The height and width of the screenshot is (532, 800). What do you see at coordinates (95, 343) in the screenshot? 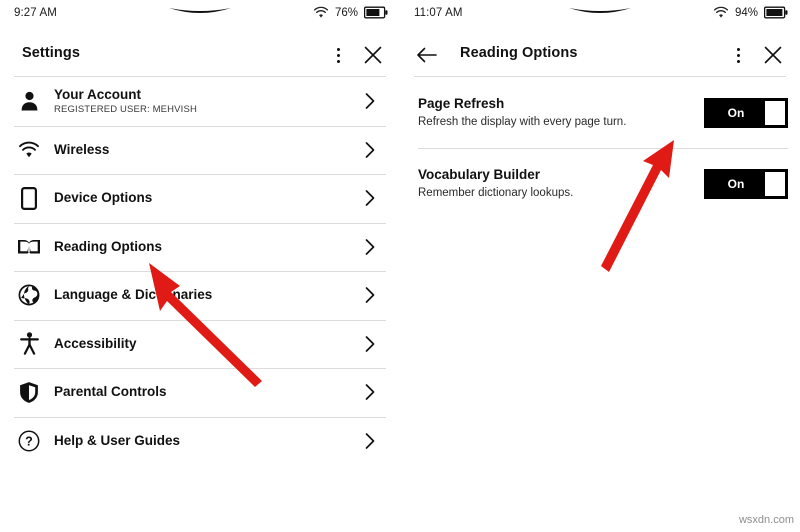
I see `settings-item-label: Accessibility` at bounding box center [95, 343].